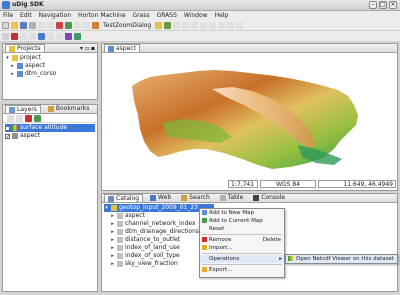  I want to click on layer-remove-icon, so click(28, 118).